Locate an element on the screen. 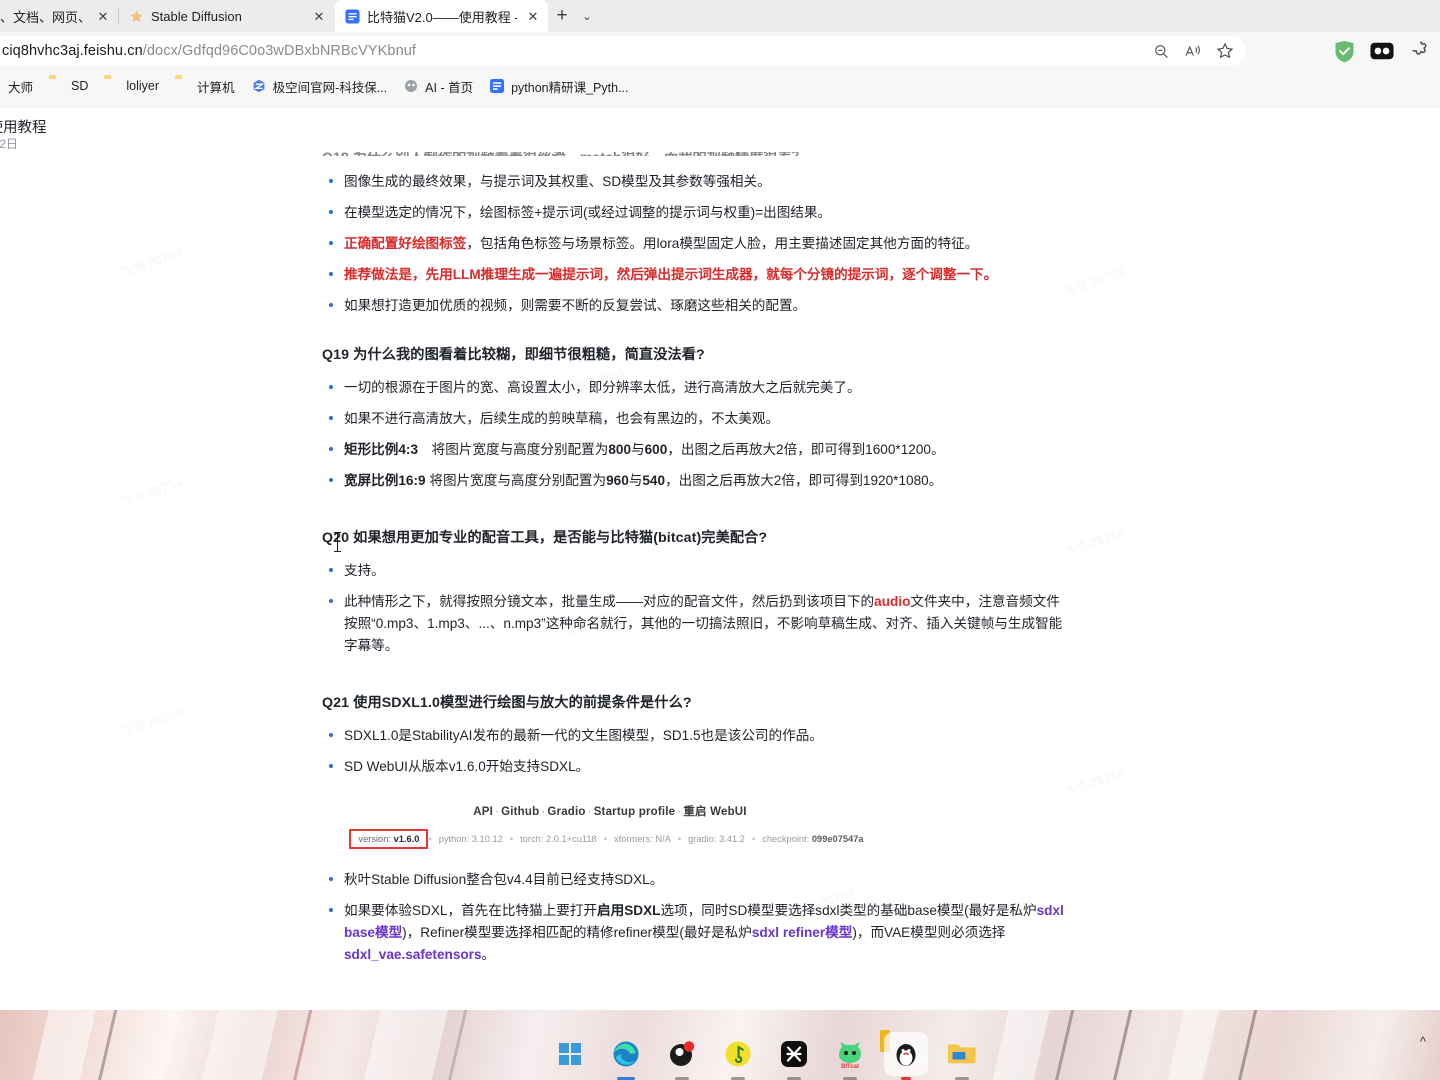 Image resolution: width=1440 pixels, height=1080 pixels. bullet-text: 一切的根源在于图片的宽、高设置太小，即分辨率太低，进行高清放大之后就完美了。 is located at coordinates (602, 387).